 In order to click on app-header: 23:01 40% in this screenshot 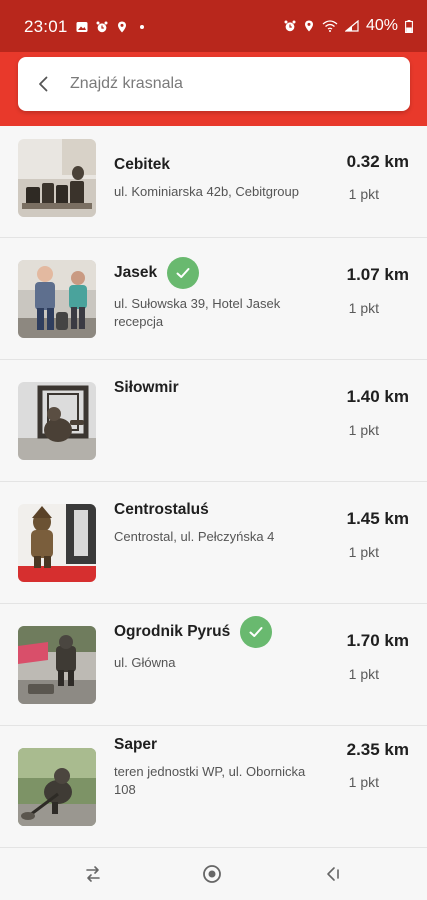, I will do `click(213, 63)`.